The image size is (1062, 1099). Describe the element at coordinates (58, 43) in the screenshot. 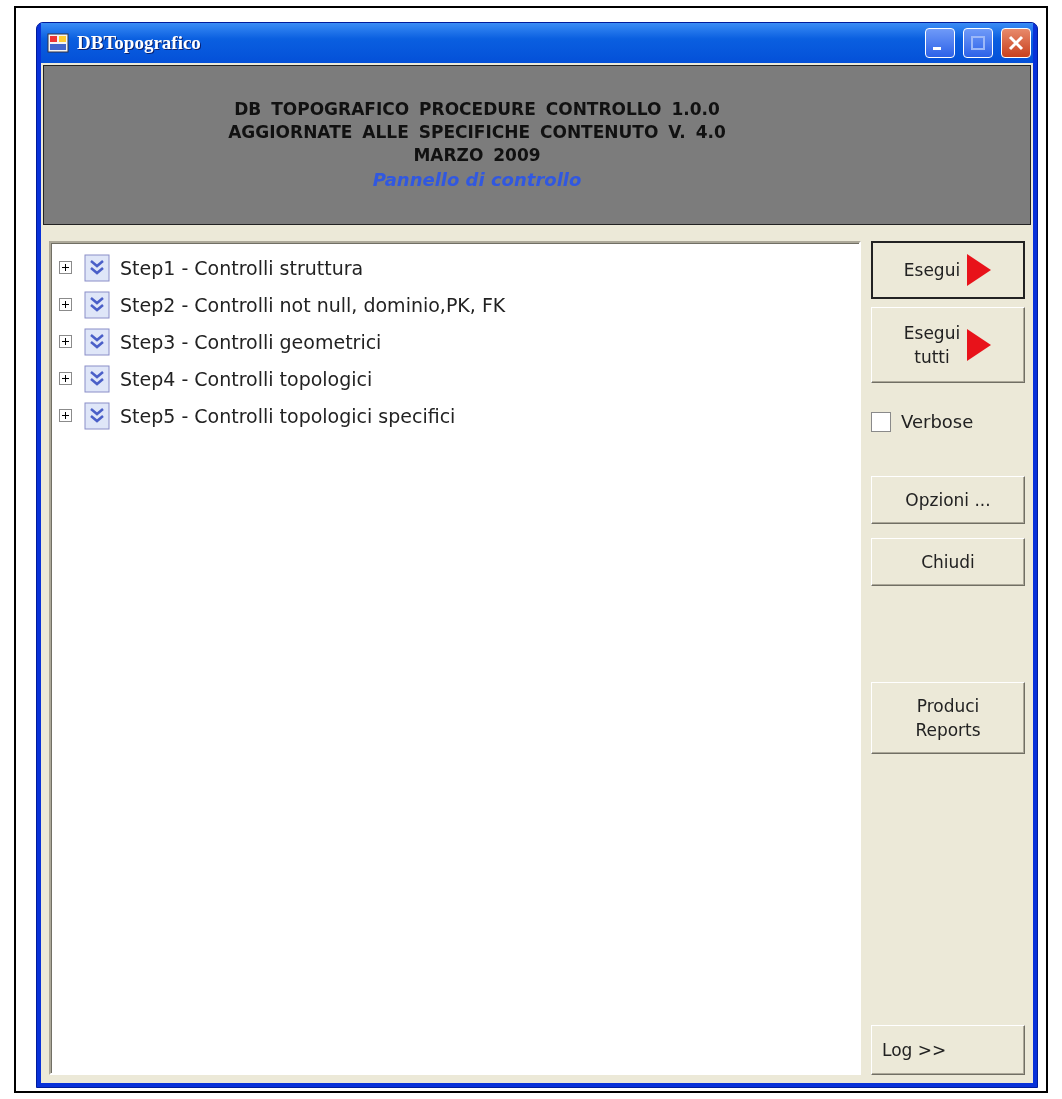

I see `app-icon` at that location.